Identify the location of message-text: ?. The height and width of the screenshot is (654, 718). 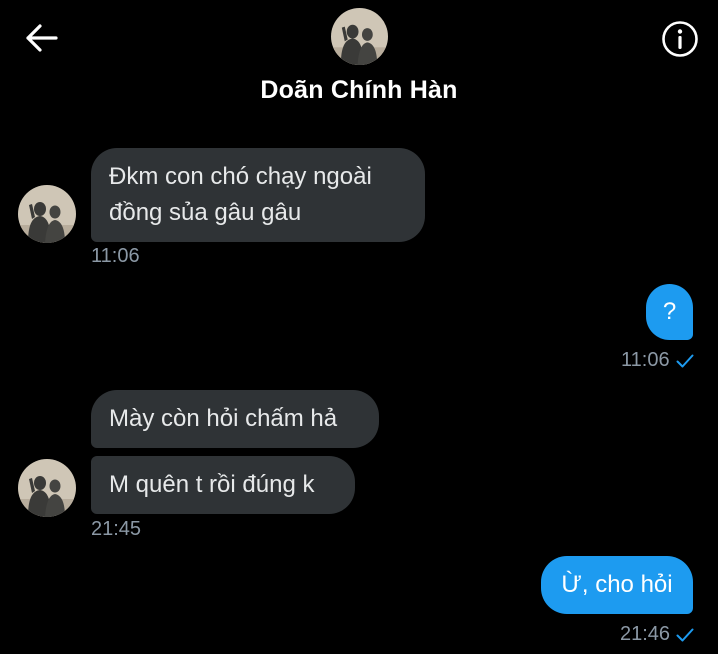
(669, 311).